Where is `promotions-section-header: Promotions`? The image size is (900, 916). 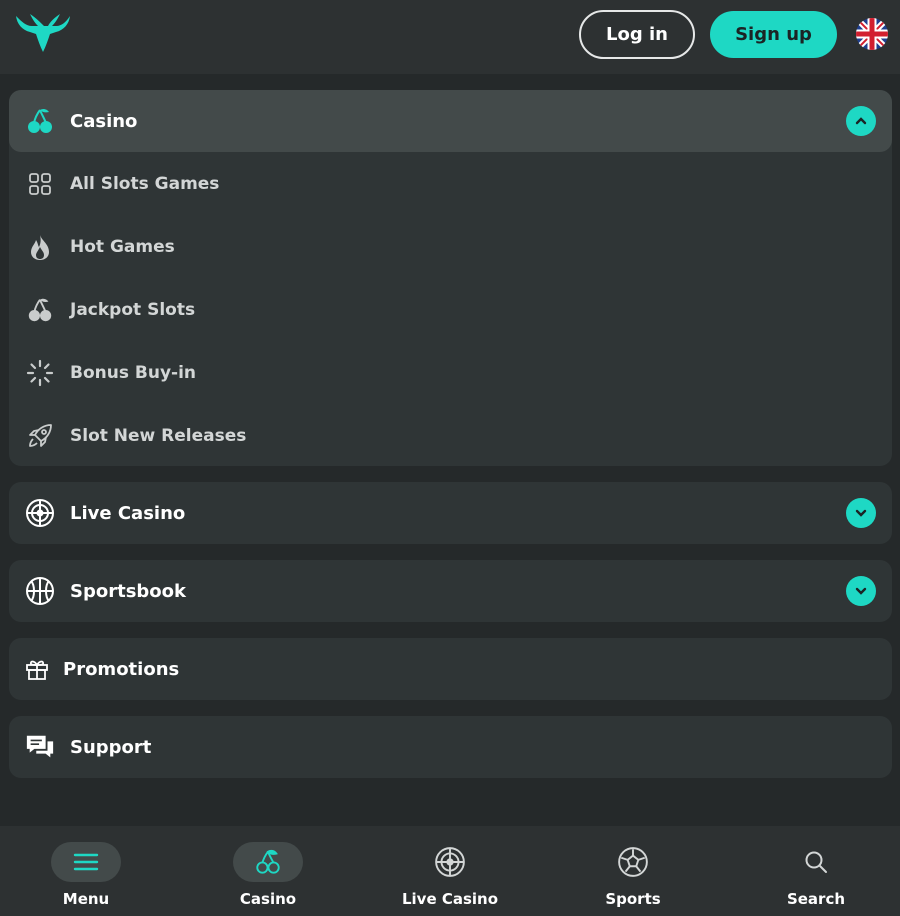 promotions-section-header: Promotions is located at coordinates (450, 669).